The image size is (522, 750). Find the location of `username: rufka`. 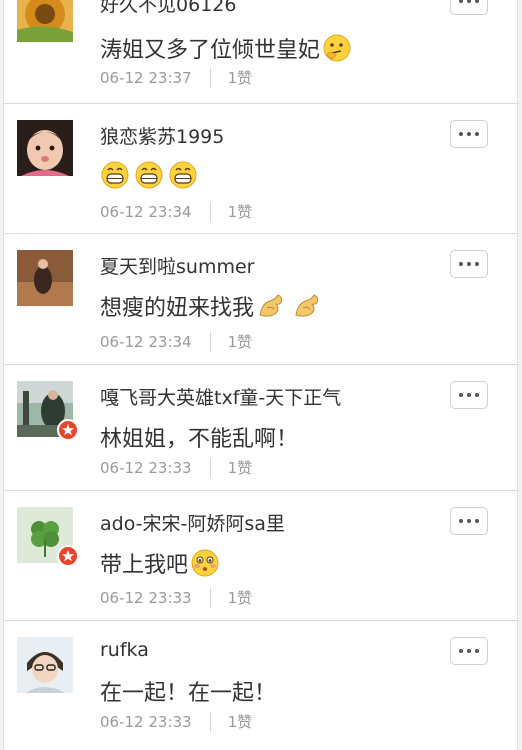

username: rufka is located at coordinates (124, 650).